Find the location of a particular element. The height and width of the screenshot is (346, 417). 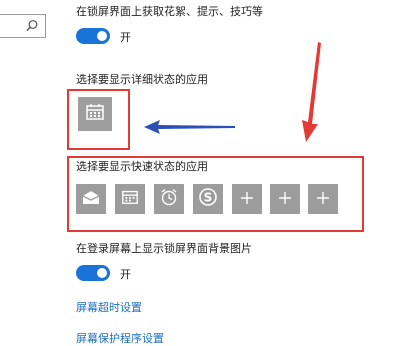

annotation-blue-arrow is located at coordinates (189, 127).